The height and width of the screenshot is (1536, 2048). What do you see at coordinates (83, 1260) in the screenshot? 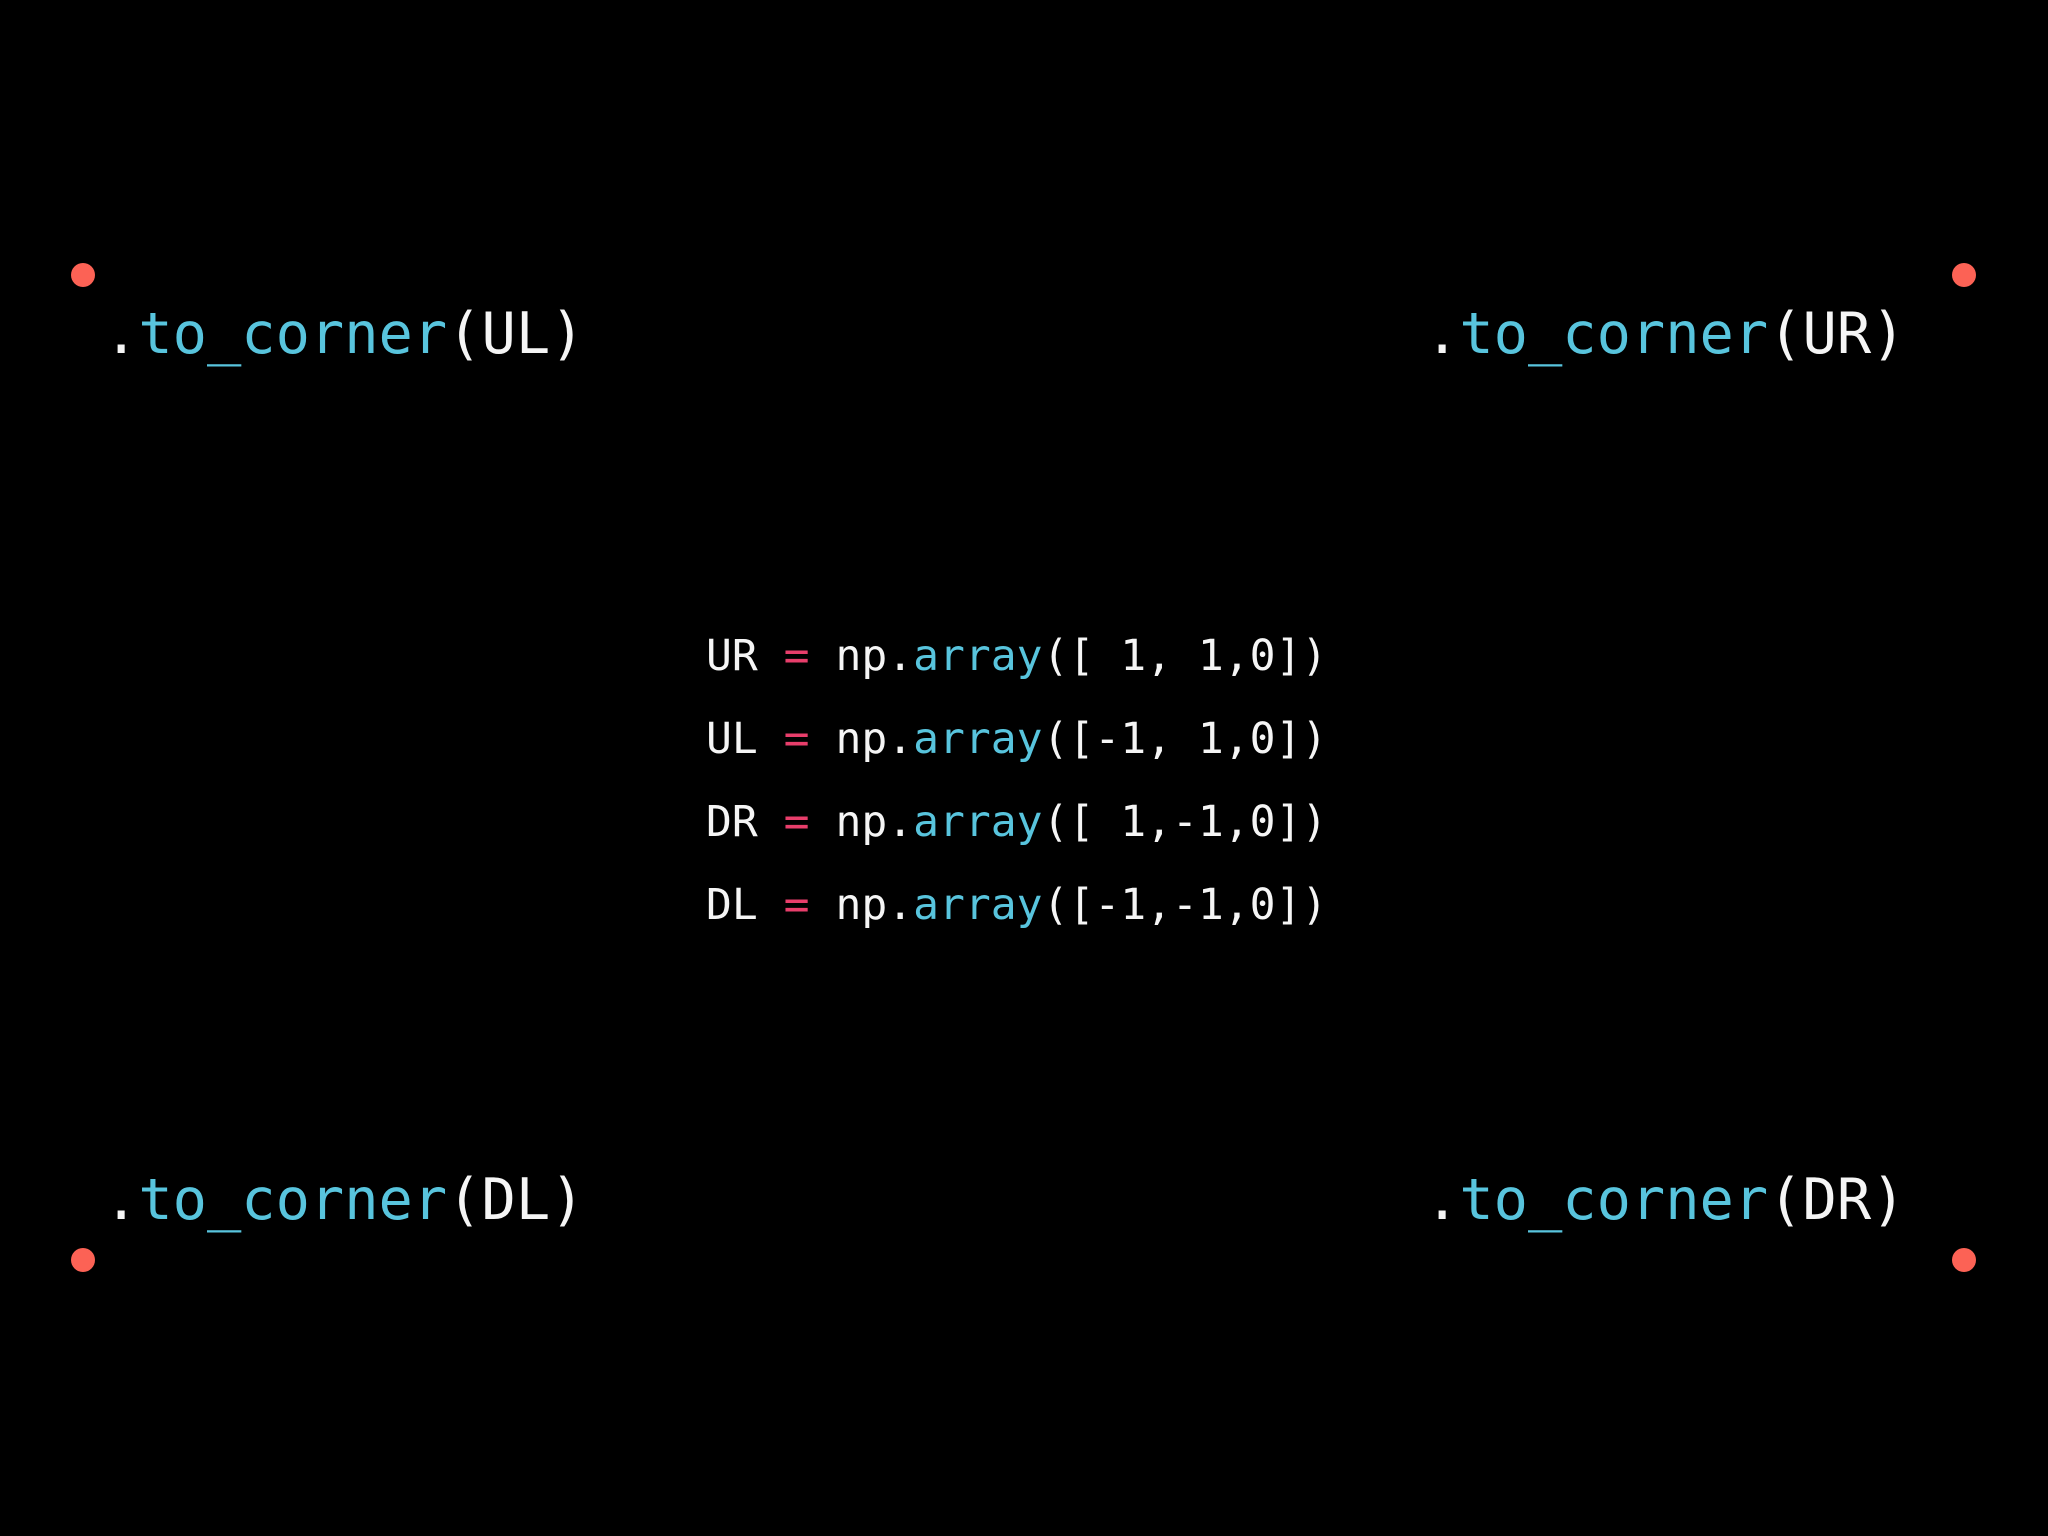
I see `corner-dot-dl` at bounding box center [83, 1260].